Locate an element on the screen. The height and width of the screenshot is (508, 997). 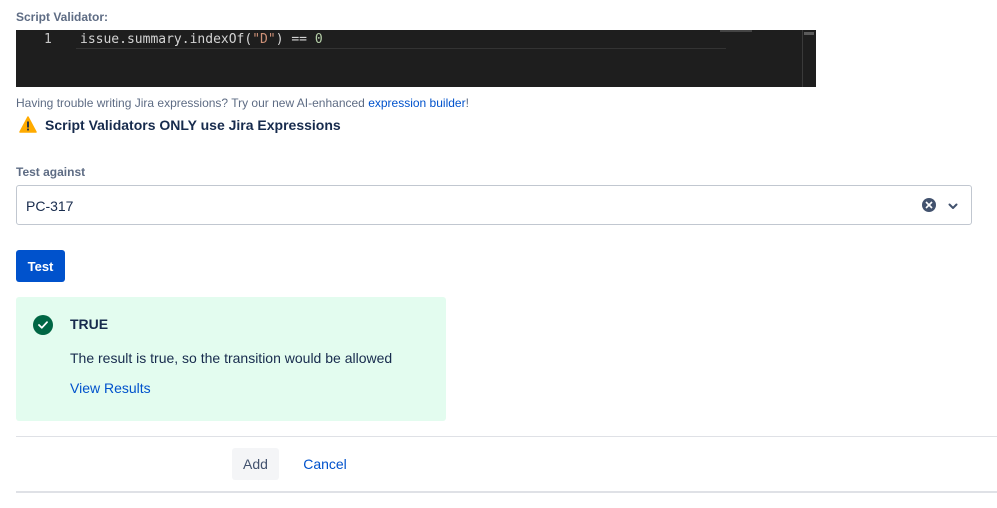
clear-icon is located at coordinates (929, 205).